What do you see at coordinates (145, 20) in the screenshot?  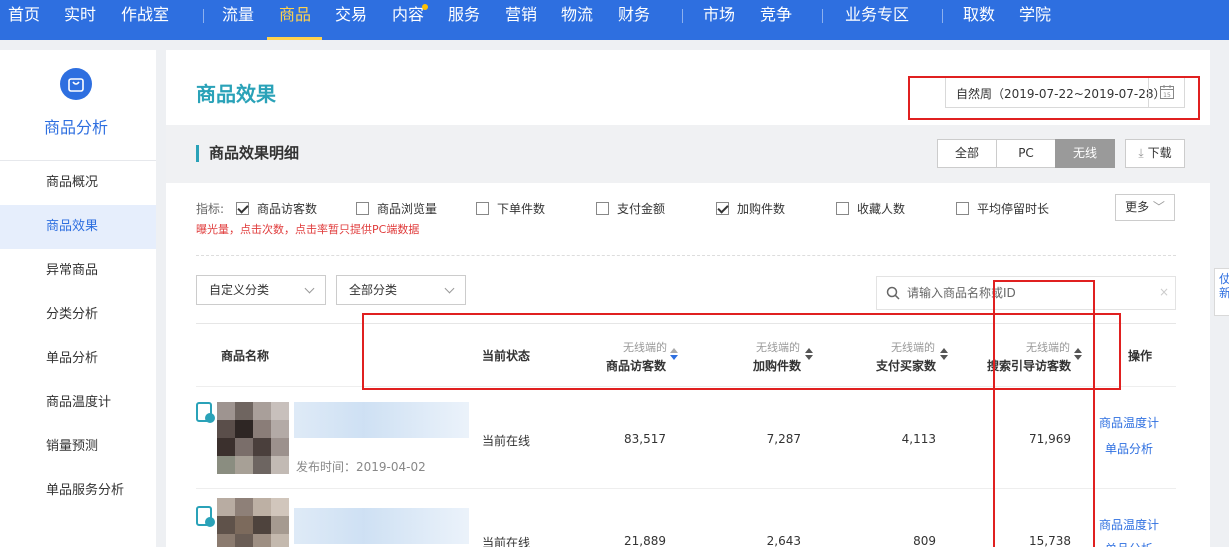 I see `nav-war-room: 作战室` at bounding box center [145, 20].